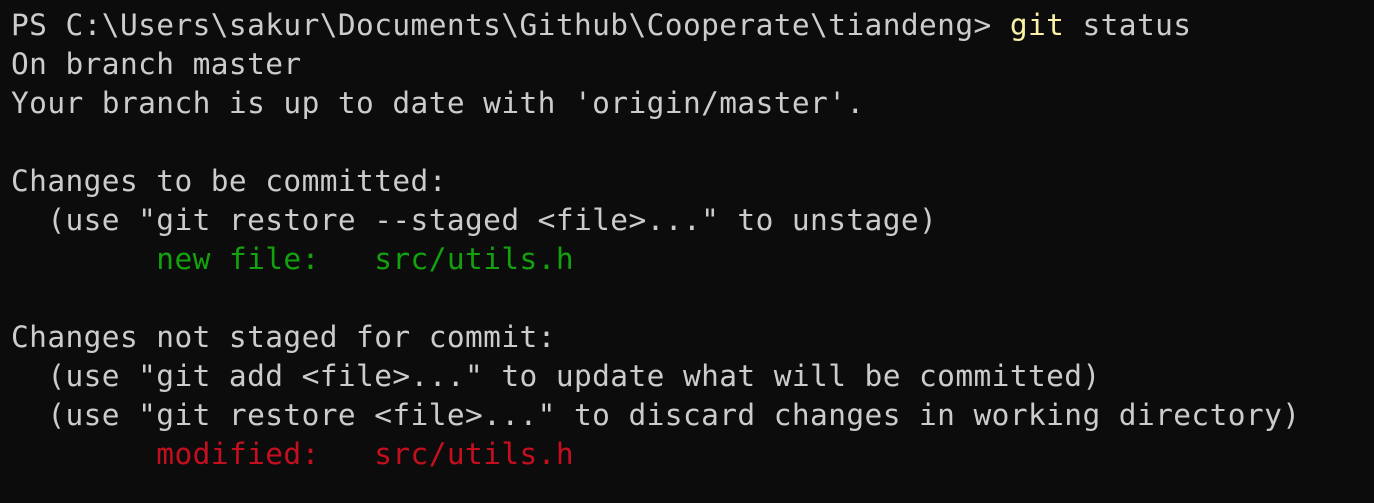 This screenshot has height=503, width=1374. Describe the element at coordinates (474, 454) in the screenshot. I see `unstaged-entry-path: src/utils.h` at that location.